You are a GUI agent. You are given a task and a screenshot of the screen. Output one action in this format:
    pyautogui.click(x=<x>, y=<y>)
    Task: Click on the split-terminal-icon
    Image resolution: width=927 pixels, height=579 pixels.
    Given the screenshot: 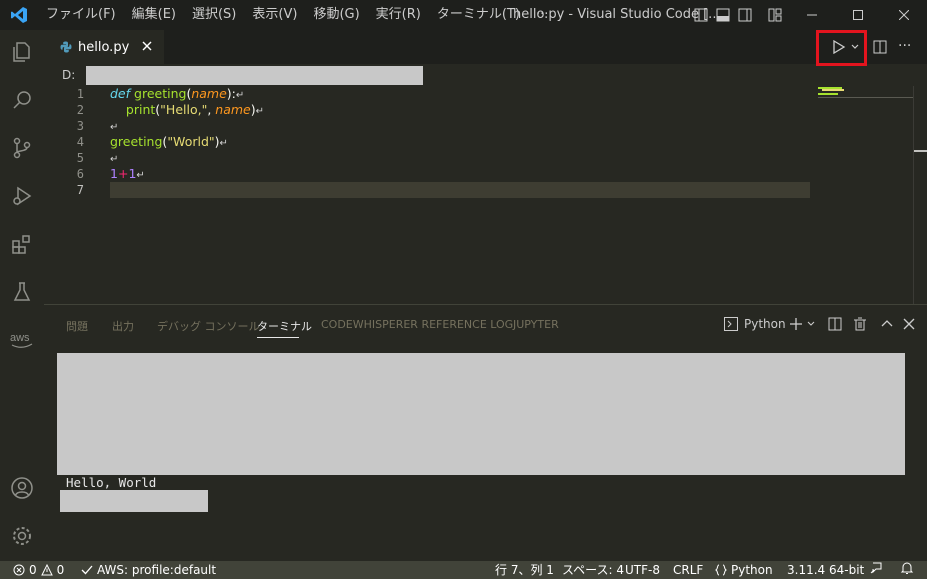 What is the action you would take?
    pyautogui.click(x=835, y=326)
    